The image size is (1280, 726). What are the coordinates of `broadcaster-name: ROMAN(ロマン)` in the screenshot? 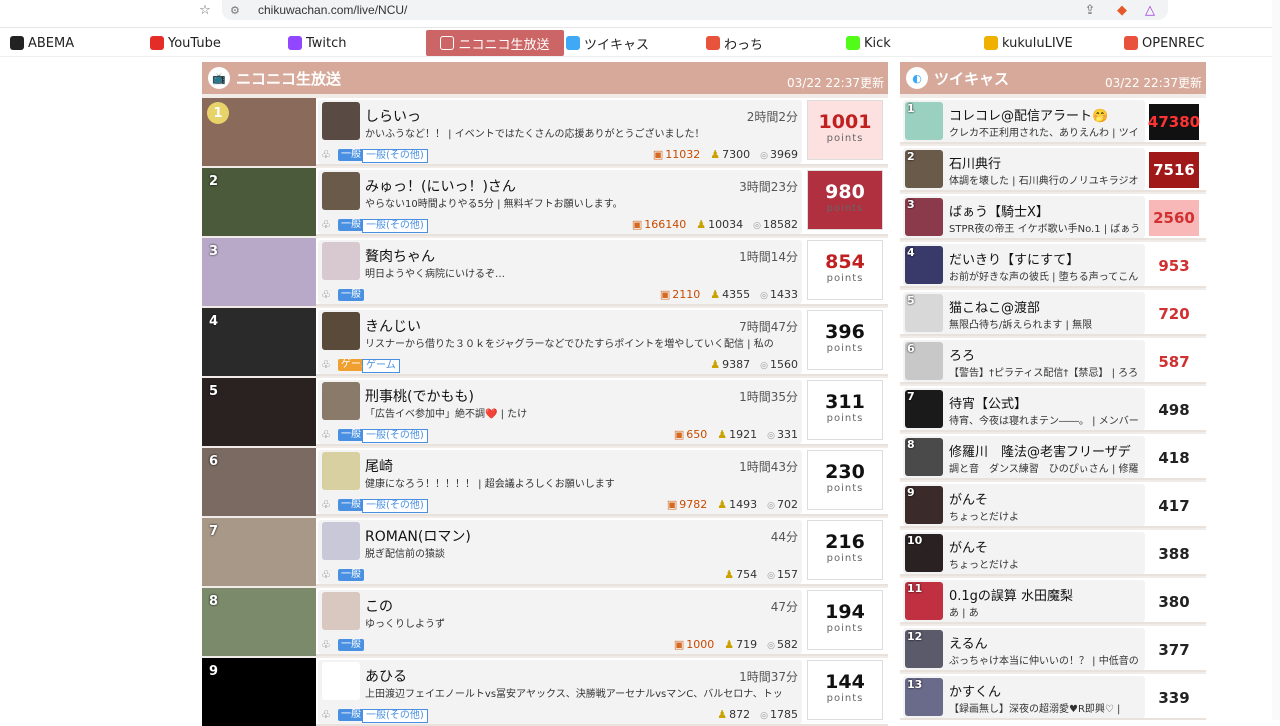 It's located at (418, 536).